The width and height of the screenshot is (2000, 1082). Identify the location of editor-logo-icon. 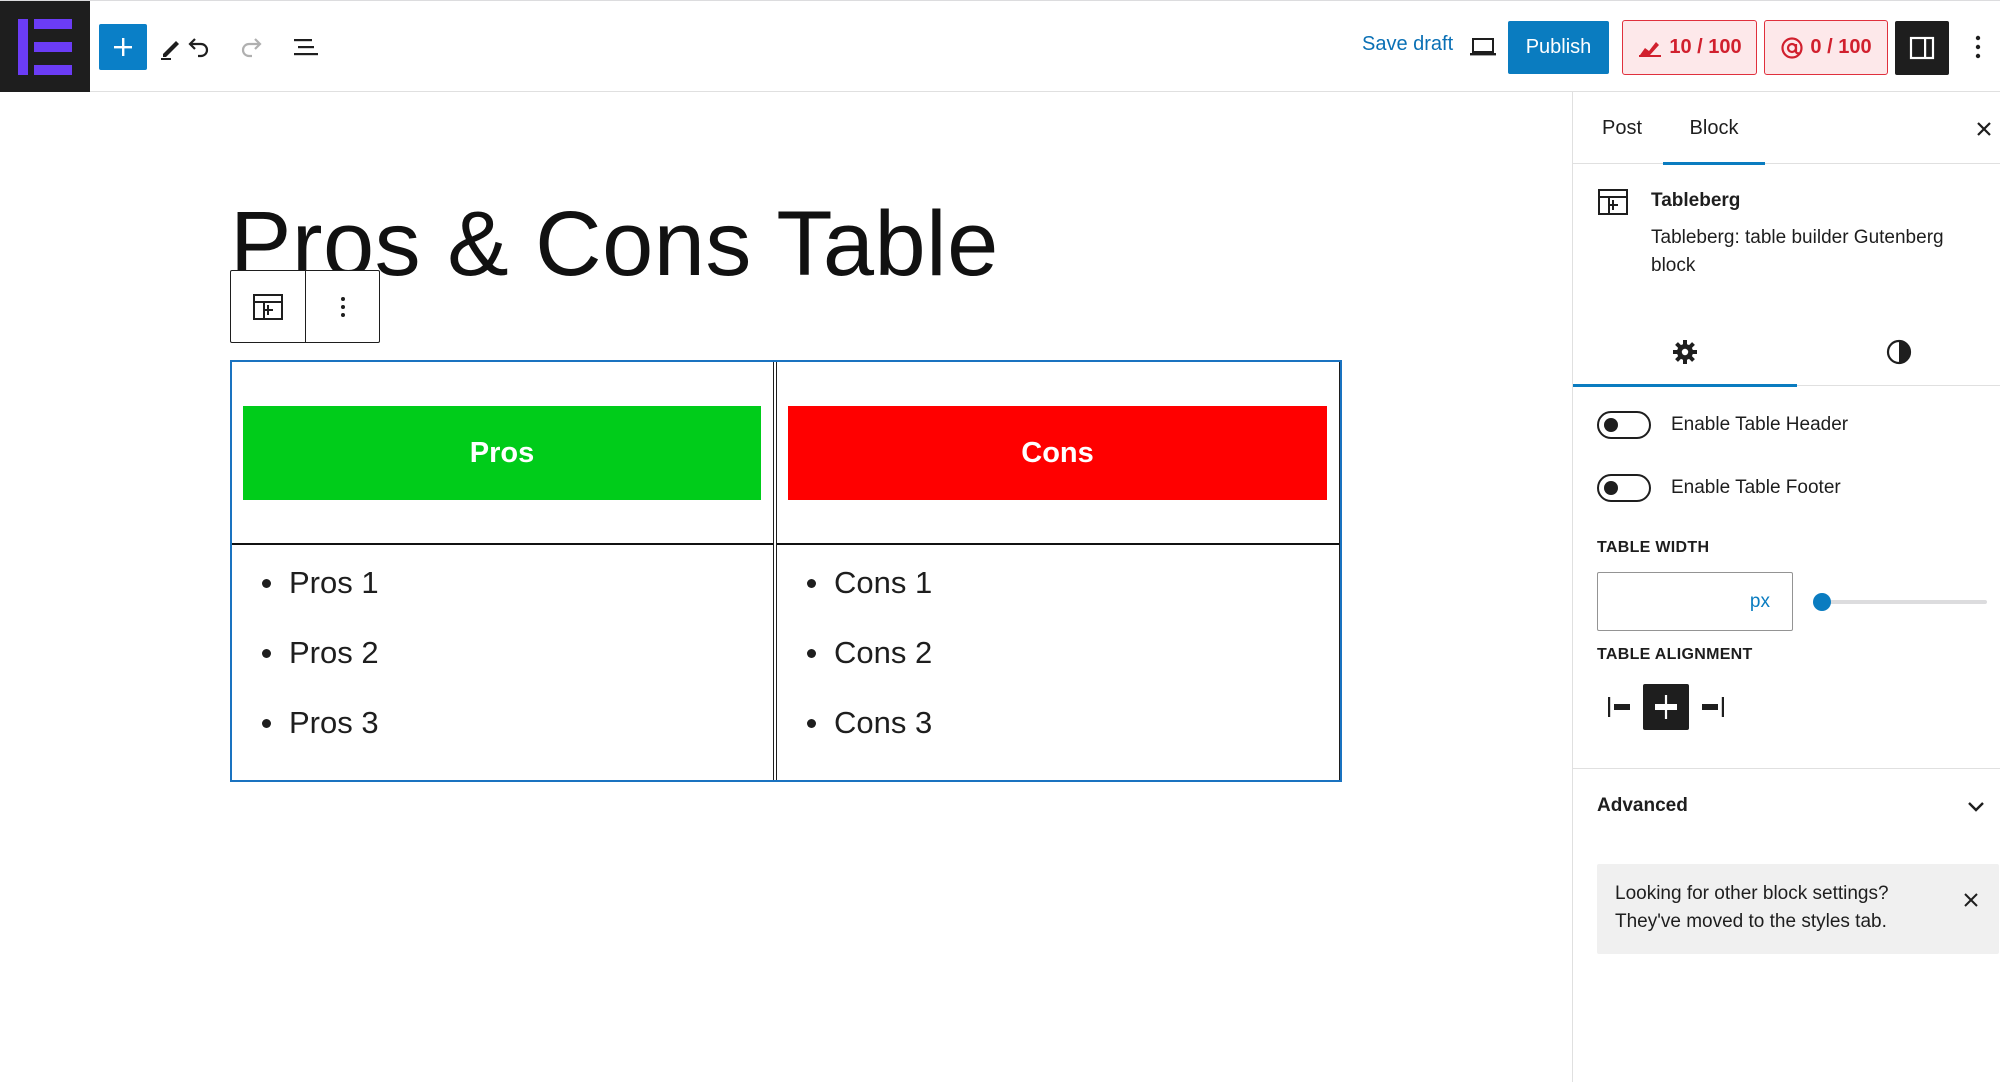
(45, 47).